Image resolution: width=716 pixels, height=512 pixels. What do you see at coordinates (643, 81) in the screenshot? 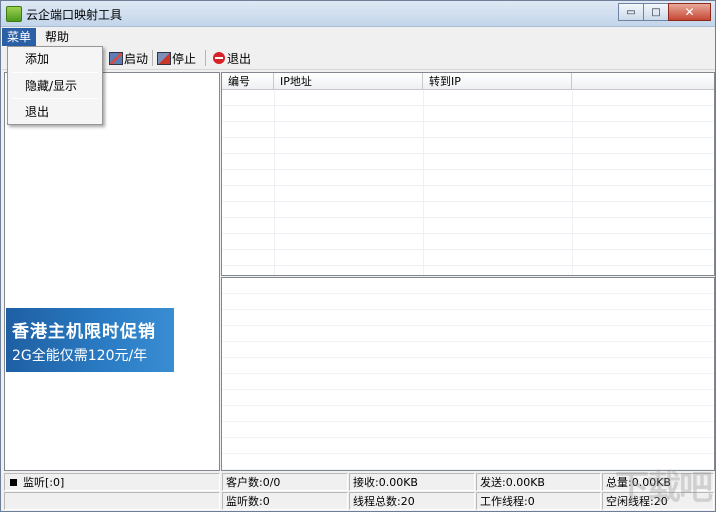
I see `column-header-extra` at bounding box center [643, 81].